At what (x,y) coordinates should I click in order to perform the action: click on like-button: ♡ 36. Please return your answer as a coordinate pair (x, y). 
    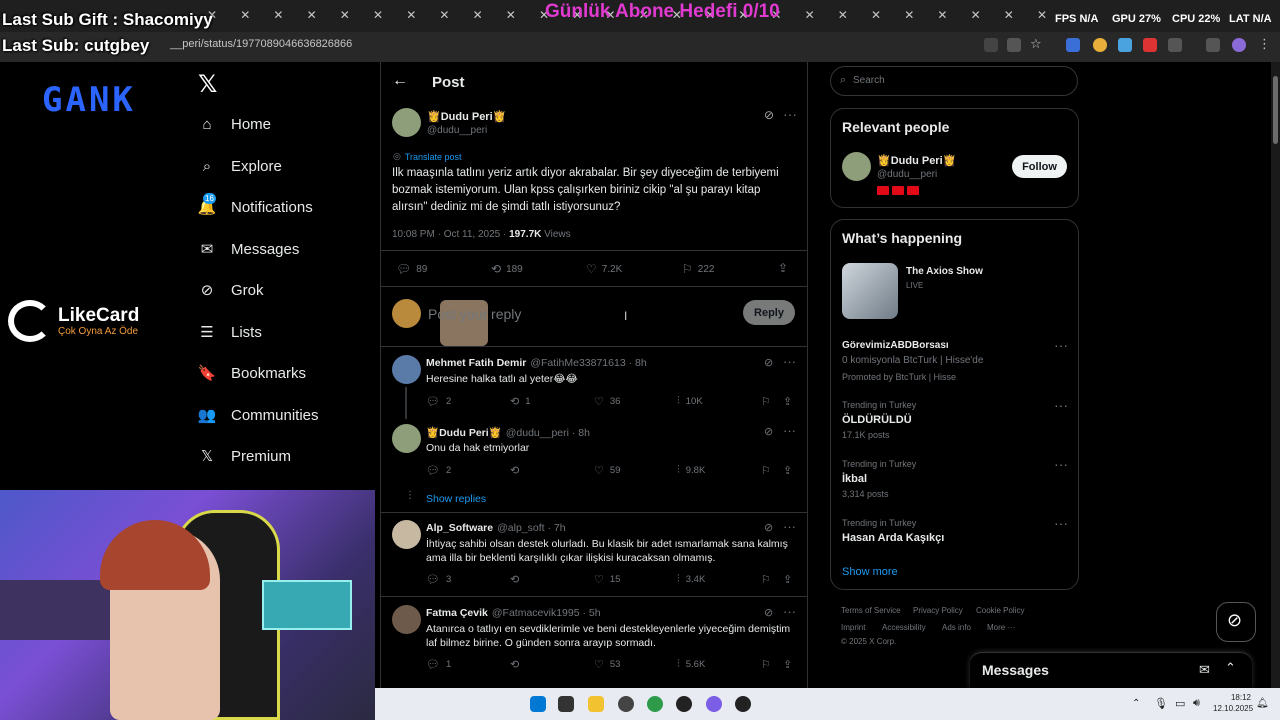
    Looking at the image, I should click on (607, 401).